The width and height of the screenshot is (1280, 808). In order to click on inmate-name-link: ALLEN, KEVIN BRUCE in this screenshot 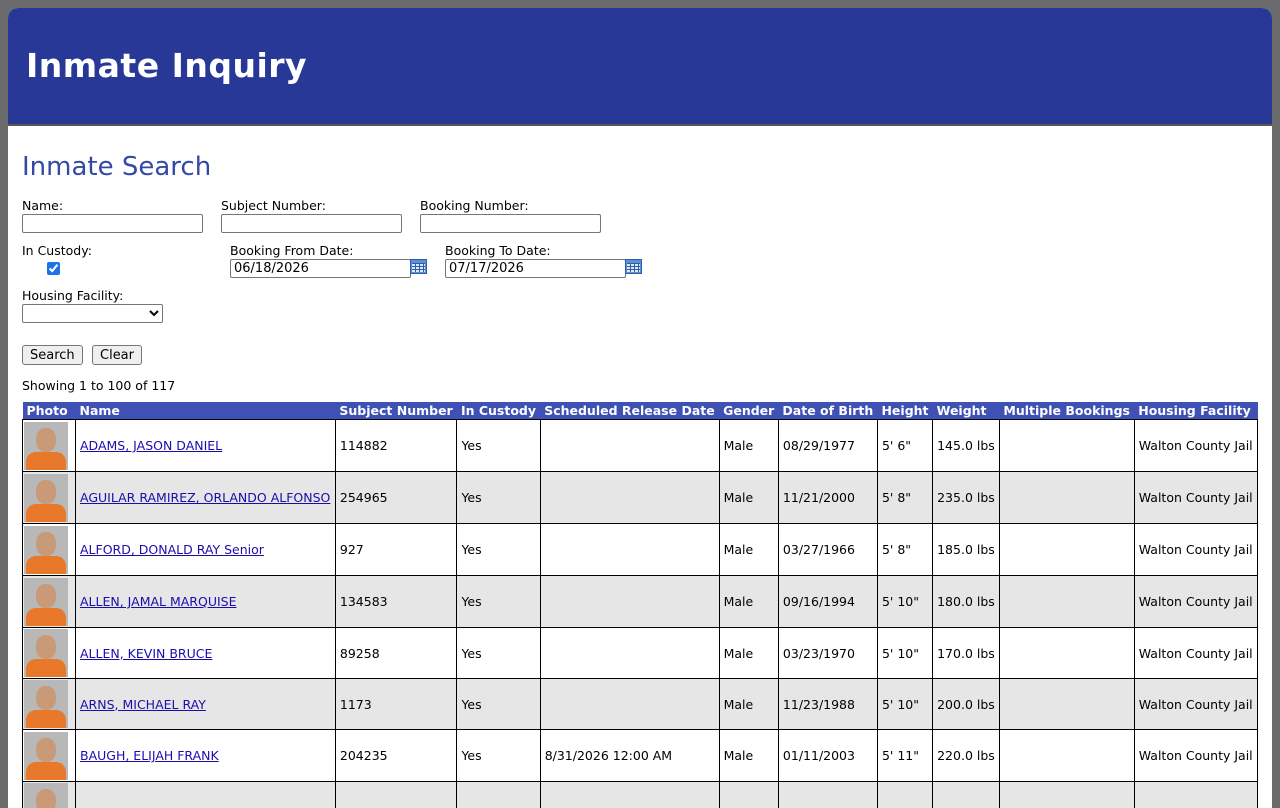, I will do `click(146, 653)`.